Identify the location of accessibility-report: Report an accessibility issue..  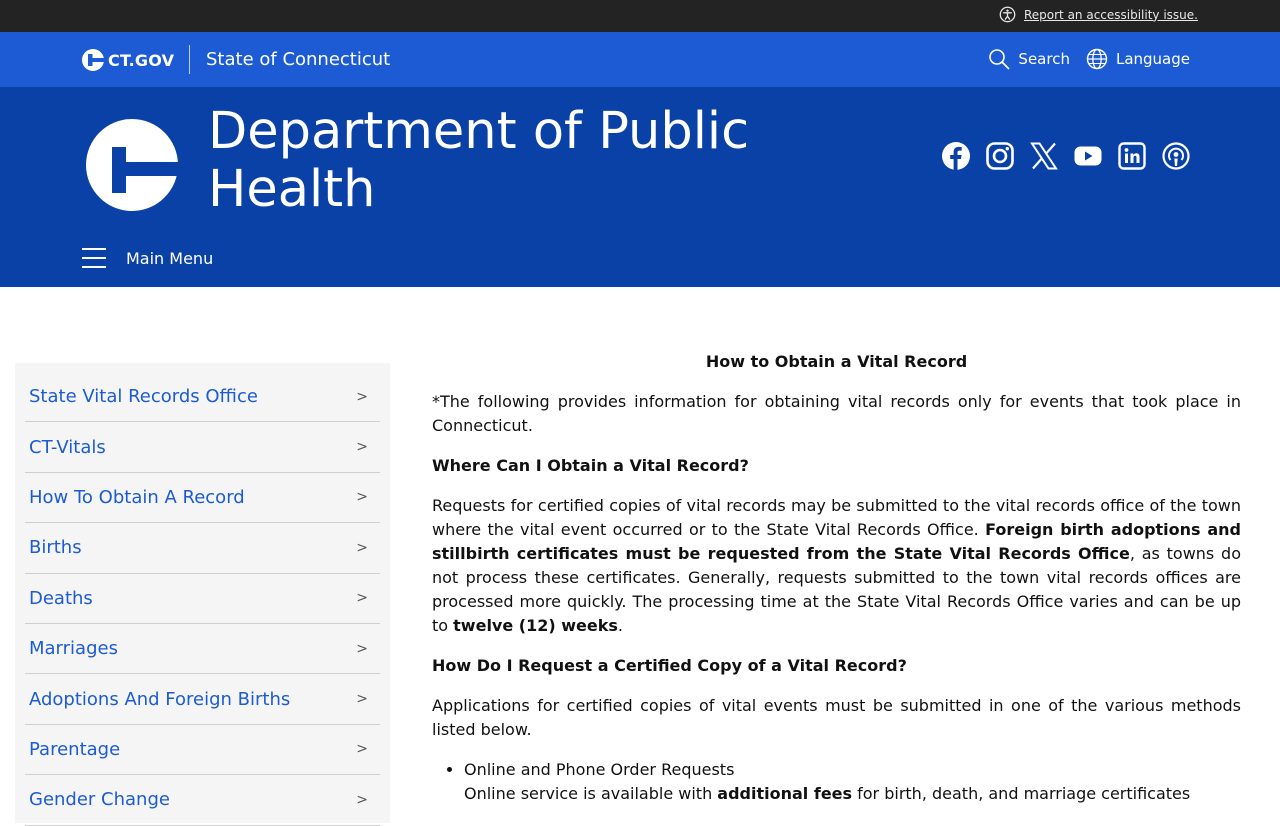
(1098, 14).